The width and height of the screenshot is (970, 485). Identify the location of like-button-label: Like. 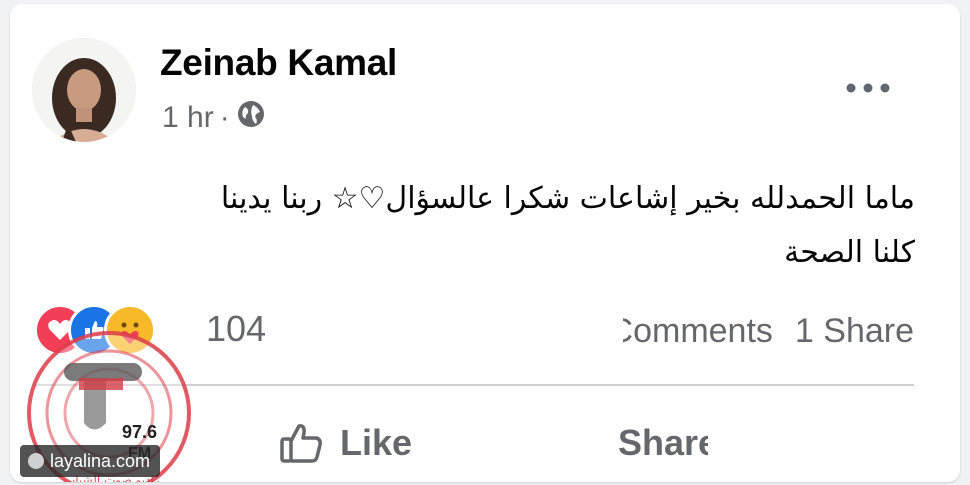
(376, 442).